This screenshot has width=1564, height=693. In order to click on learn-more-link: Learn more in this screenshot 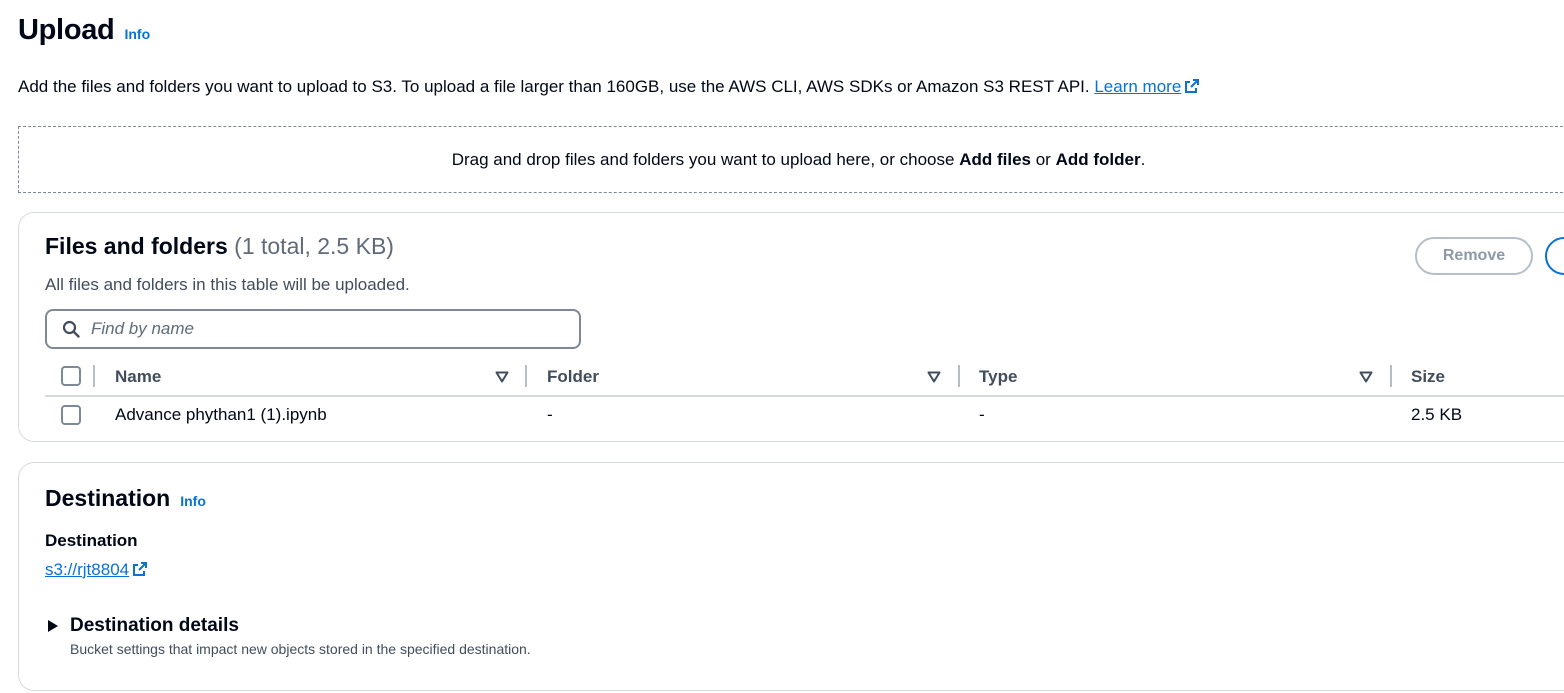, I will do `click(1147, 86)`.